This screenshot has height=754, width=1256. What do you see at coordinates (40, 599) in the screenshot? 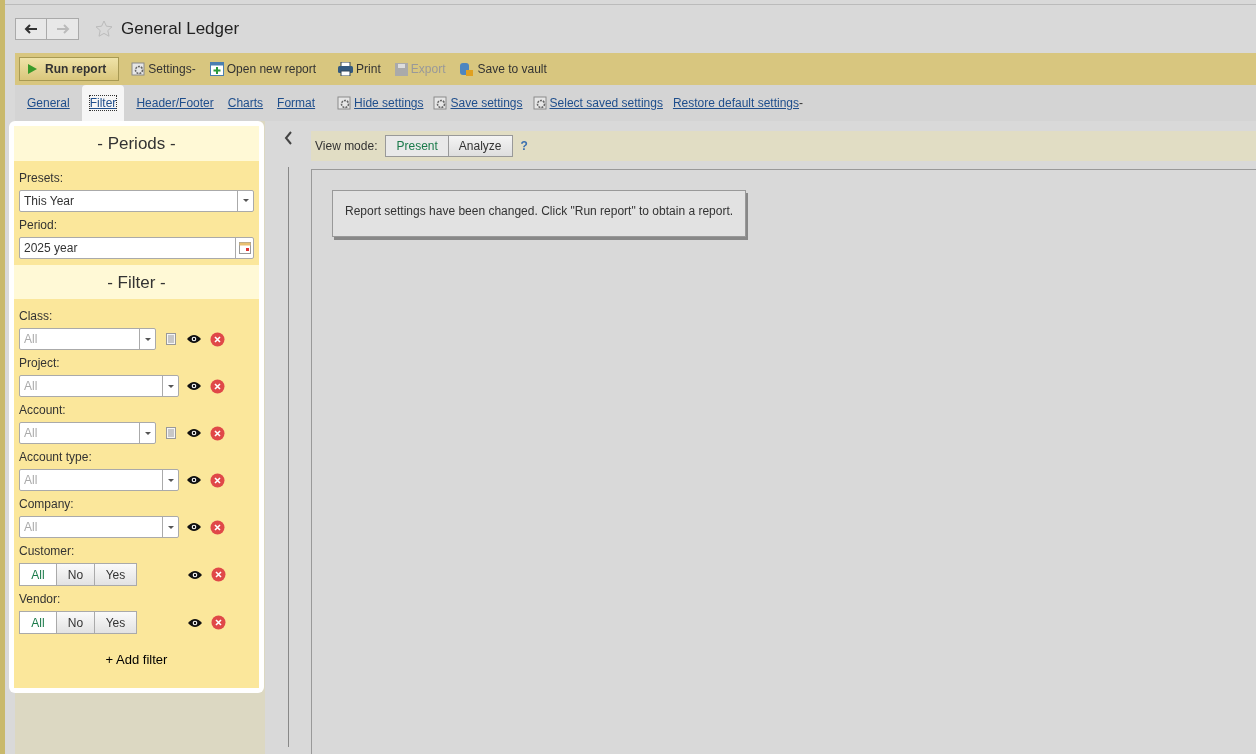
I see `field-label: Vendor:` at bounding box center [40, 599].